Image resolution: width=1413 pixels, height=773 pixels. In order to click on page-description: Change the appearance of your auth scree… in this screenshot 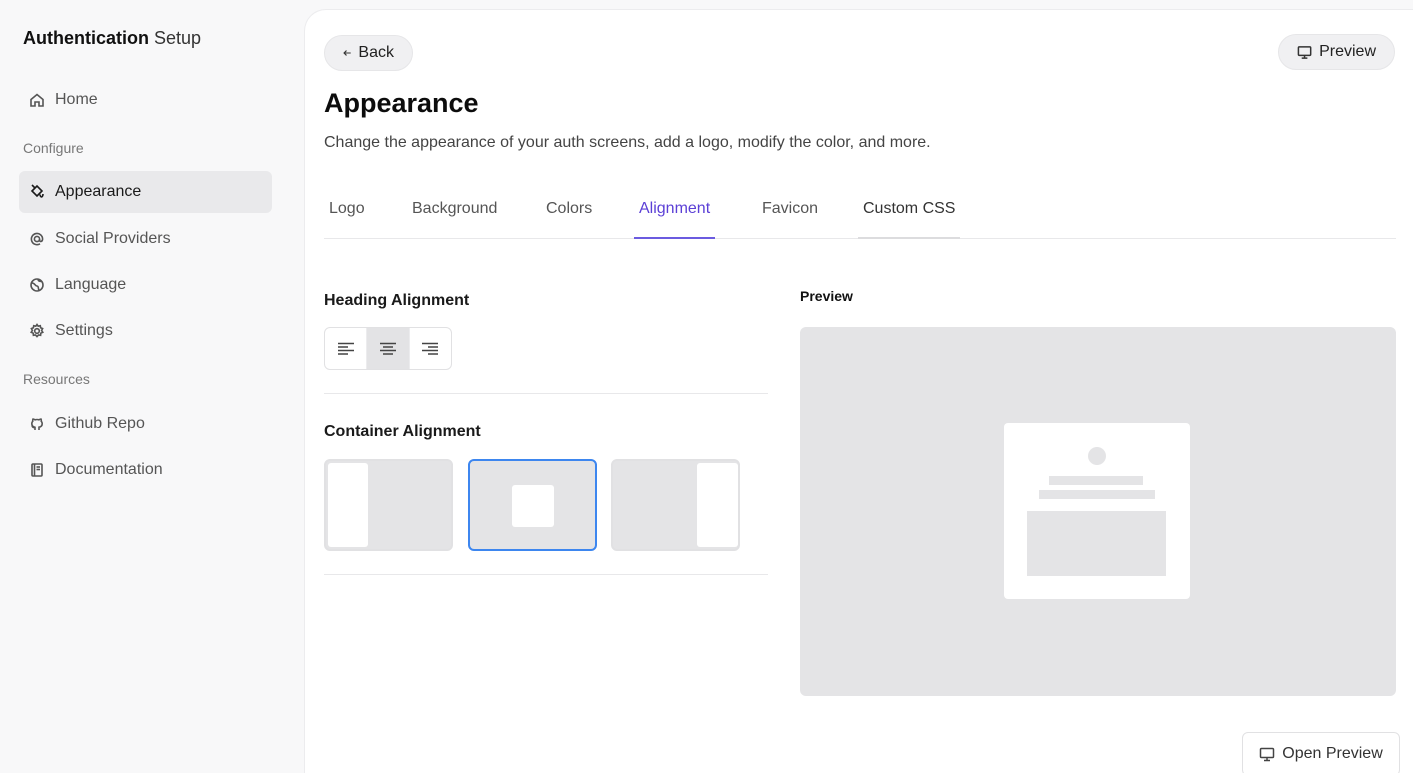, I will do `click(627, 142)`.